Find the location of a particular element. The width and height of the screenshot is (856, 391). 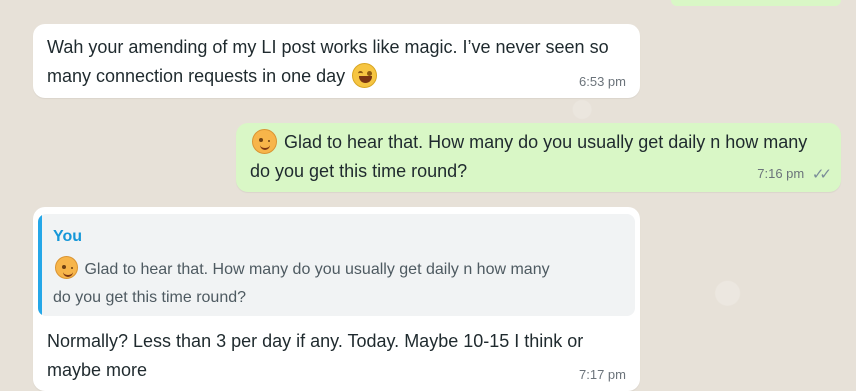

message-timestamp: 7:16 pm ✓✓ is located at coordinates (794, 174).